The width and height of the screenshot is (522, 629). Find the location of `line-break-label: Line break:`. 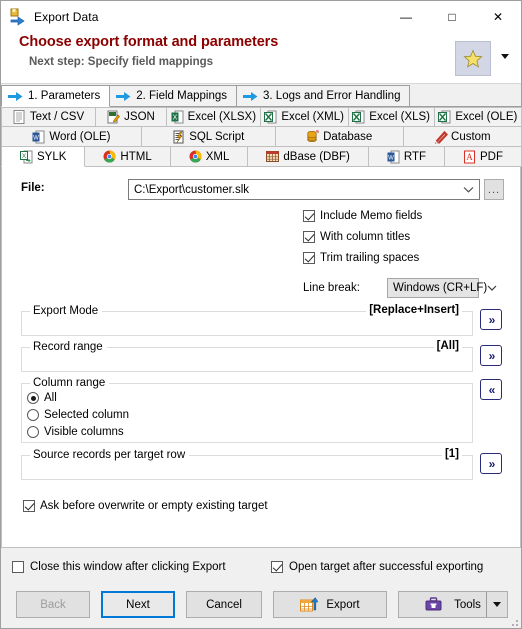

line-break-label: Line break: is located at coordinates (331, 288).